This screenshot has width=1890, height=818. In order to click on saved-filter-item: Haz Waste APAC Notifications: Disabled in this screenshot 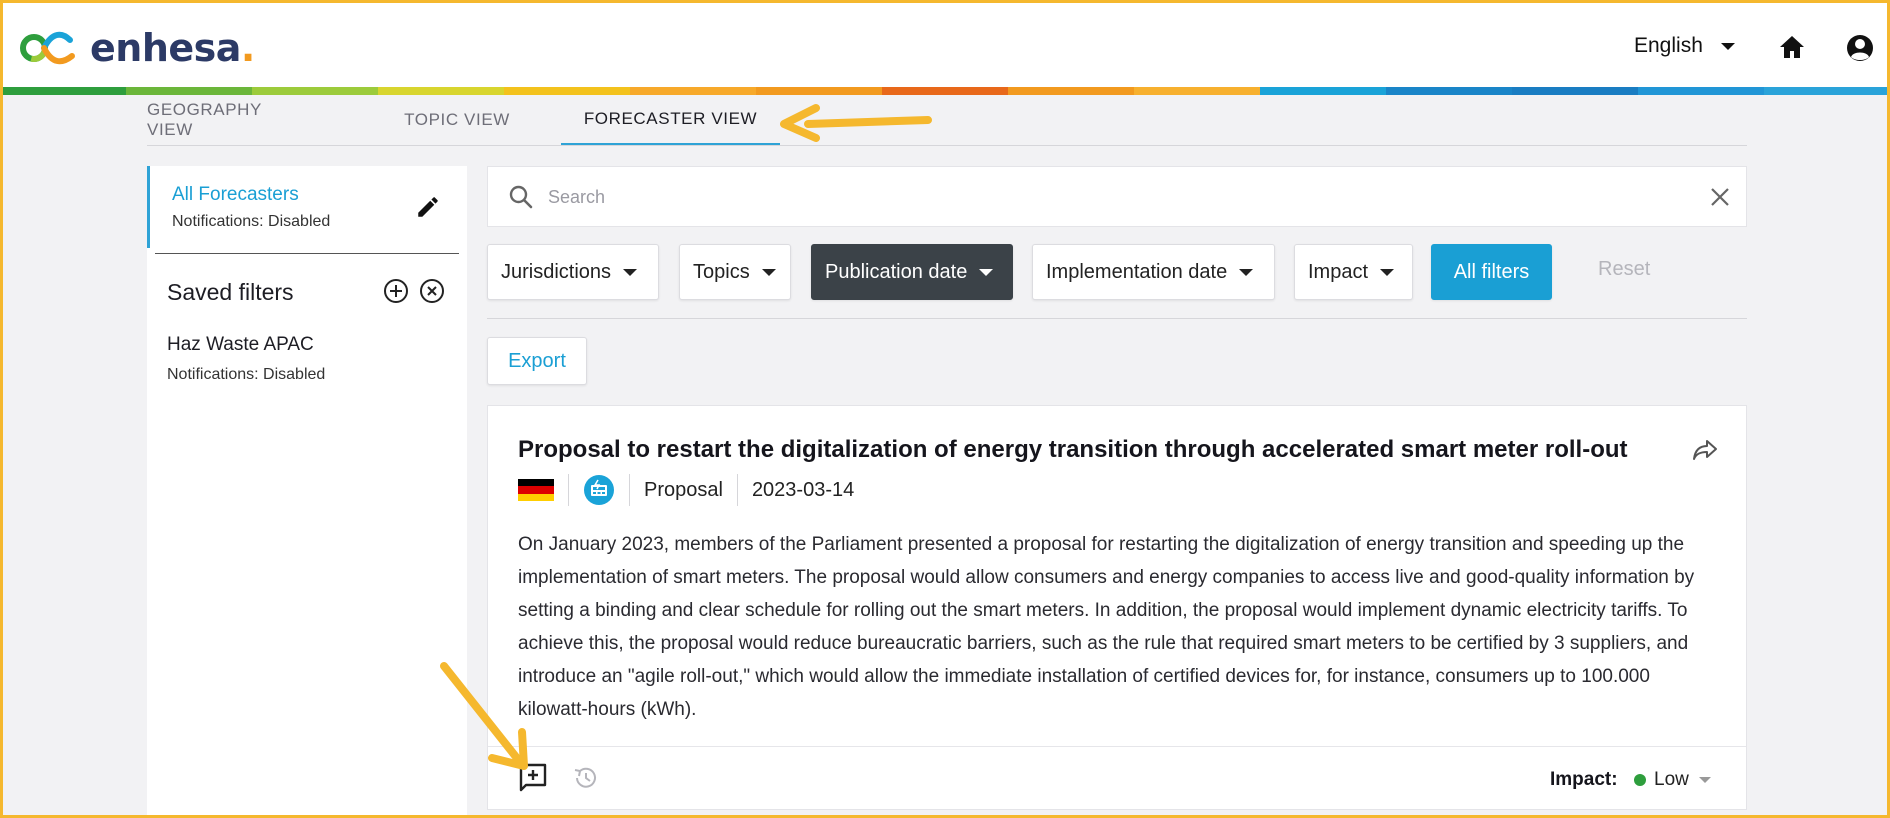, I will do `click(307, 364)`.